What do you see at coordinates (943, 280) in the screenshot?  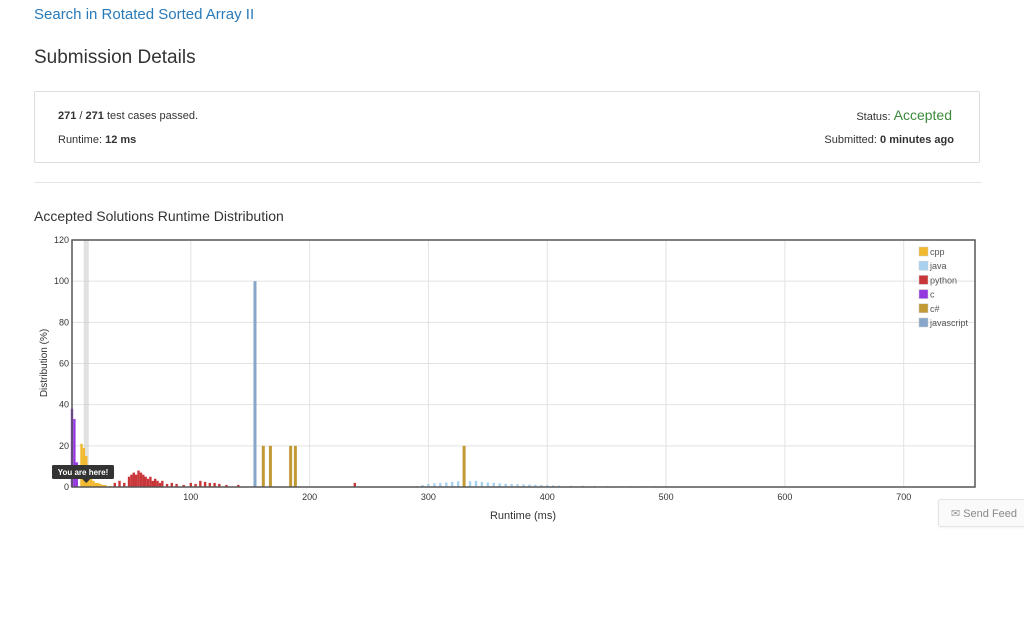 I see `legend-label: python` at bounding box center [943, 280].